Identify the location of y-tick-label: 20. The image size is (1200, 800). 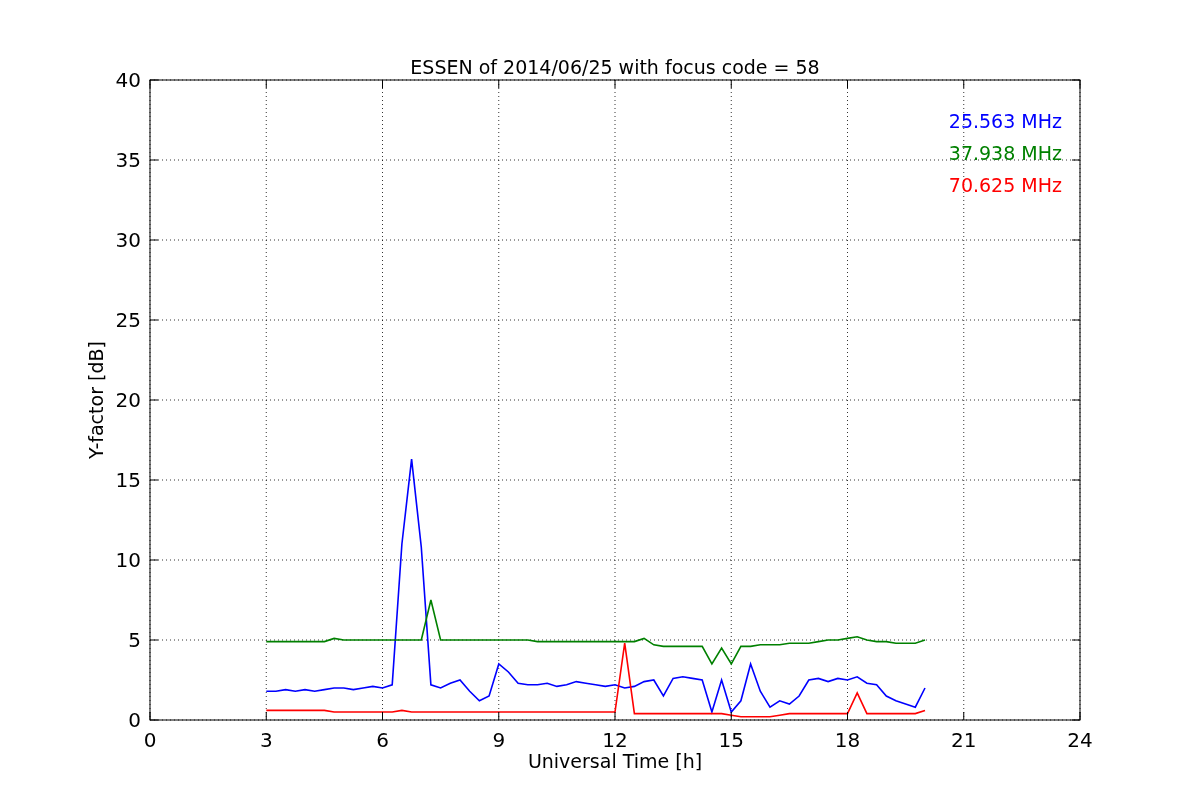
(128, 400).